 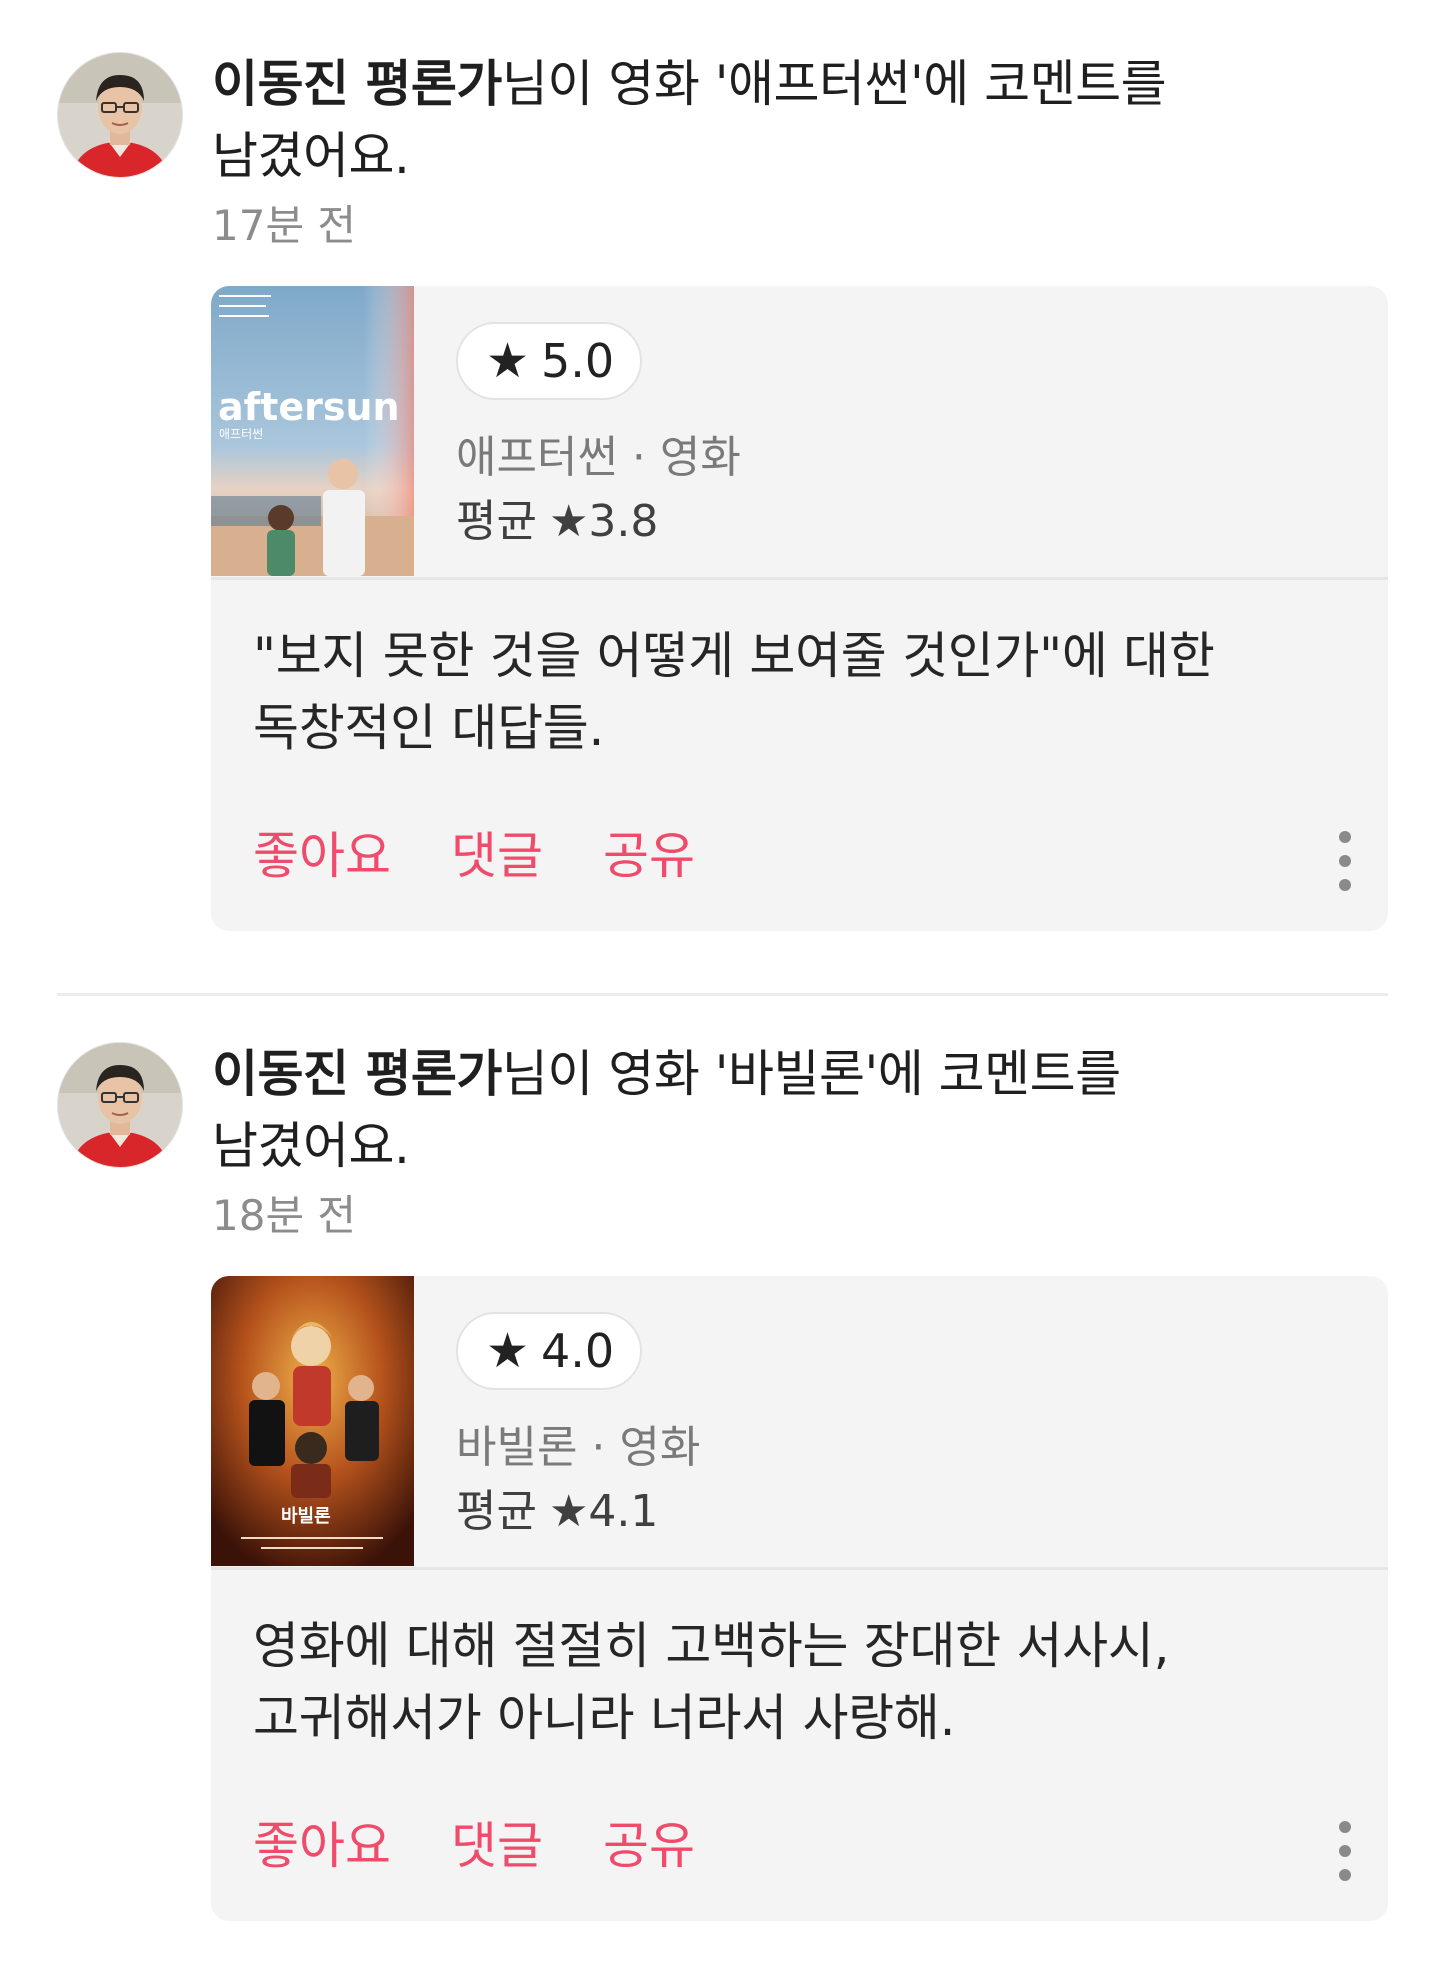 I want to click on timestamp: 17분 전, so click(x=284, y=225).